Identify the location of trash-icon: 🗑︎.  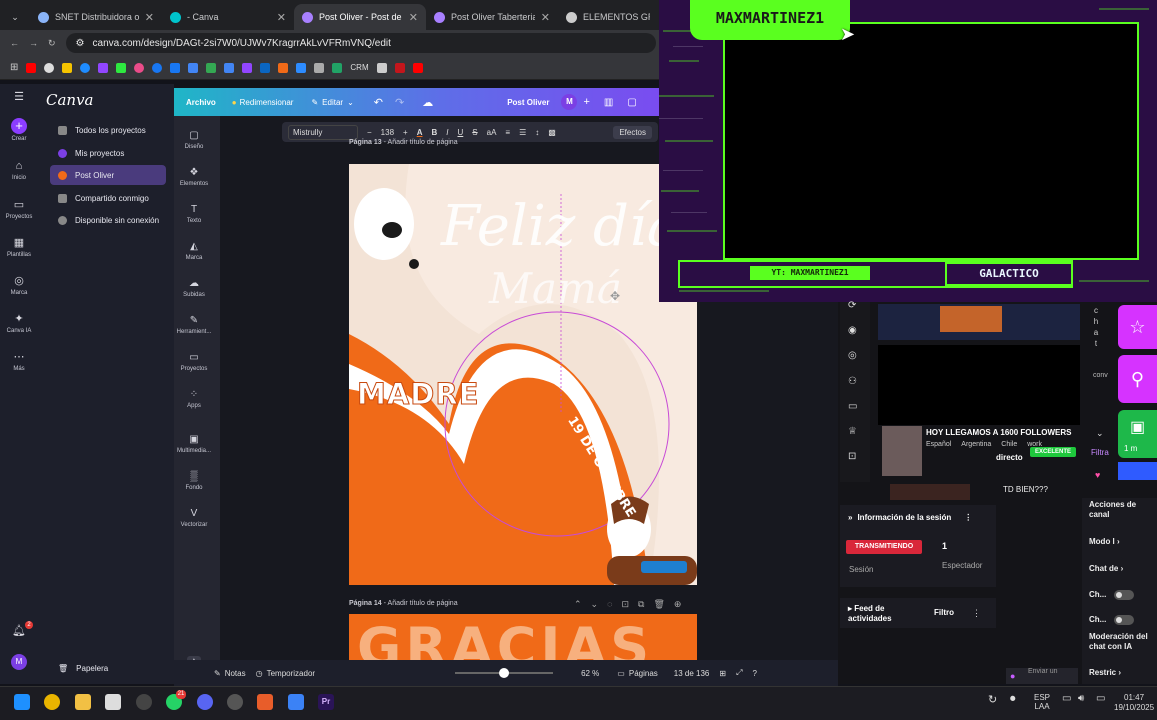
(658, 604).